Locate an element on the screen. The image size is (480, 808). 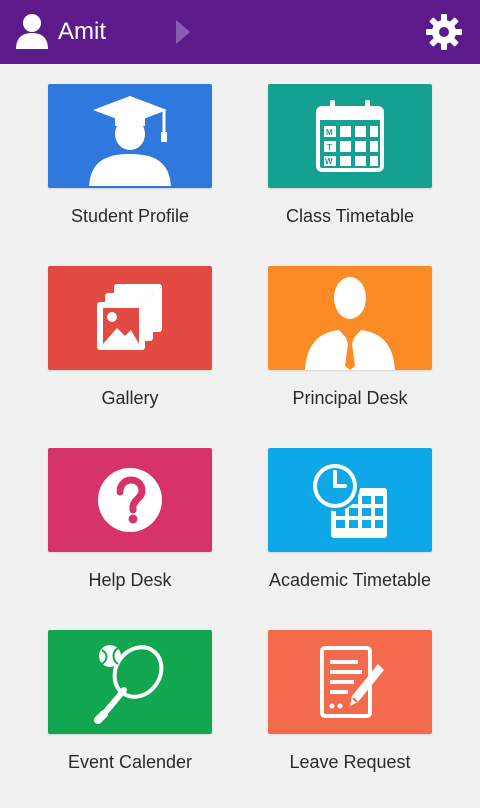
user-name: Amit is located at coordinates (82, 32).